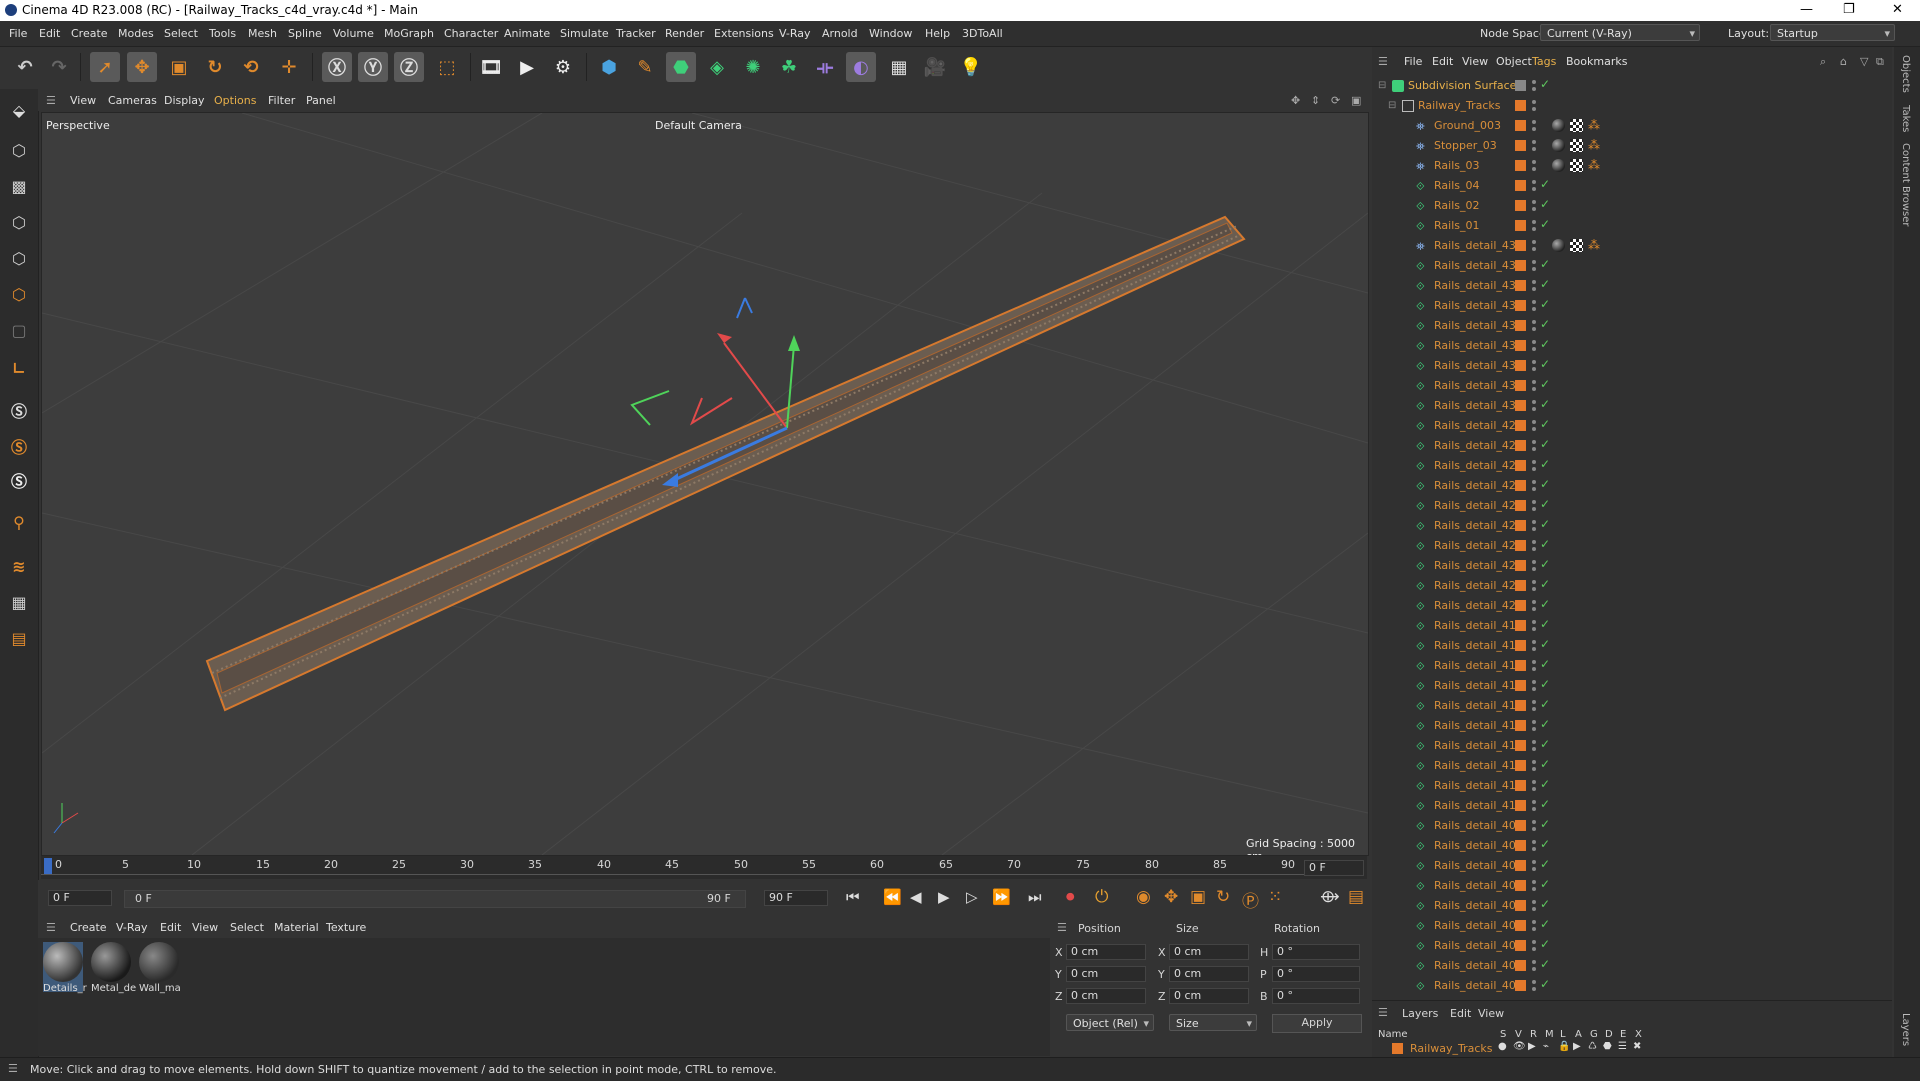  What do you see at coordinates (281, 100) in the screenshot?
I see `viewport-menu-filter: Filter` at bounding box center [281, 100].